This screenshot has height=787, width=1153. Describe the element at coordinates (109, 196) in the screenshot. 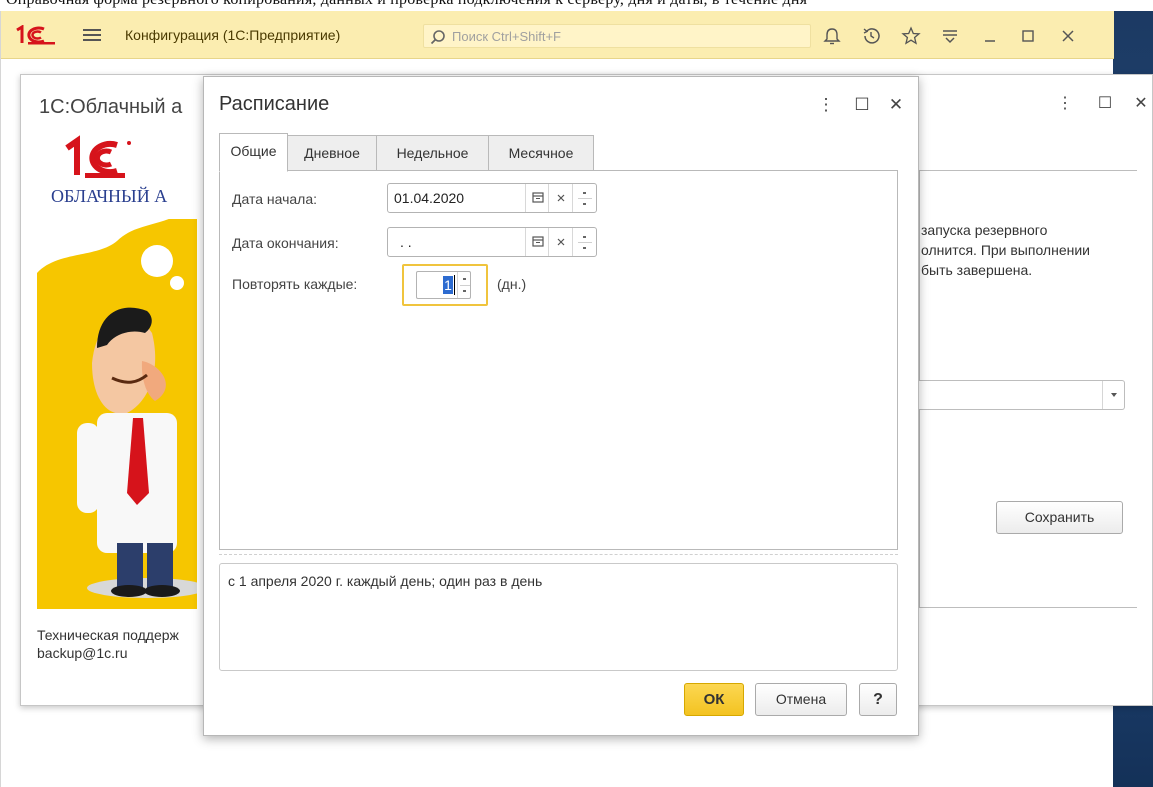

I see `logo-caption: ОБЛАЧНЫЙ А` at that location.